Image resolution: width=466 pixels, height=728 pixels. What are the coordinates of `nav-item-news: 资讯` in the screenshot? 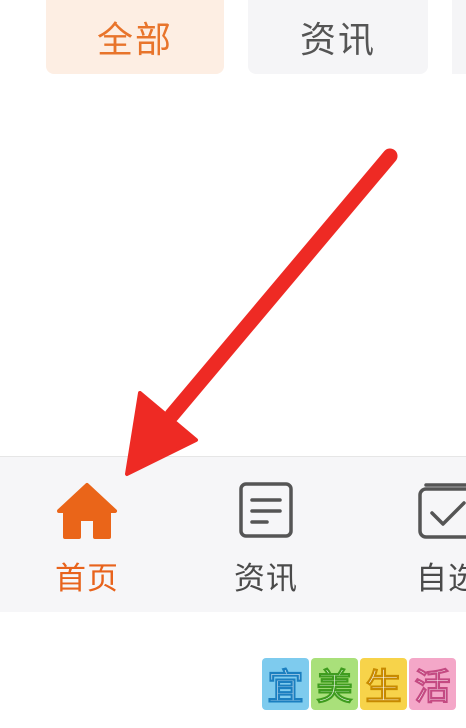 It's located at (266, 535).